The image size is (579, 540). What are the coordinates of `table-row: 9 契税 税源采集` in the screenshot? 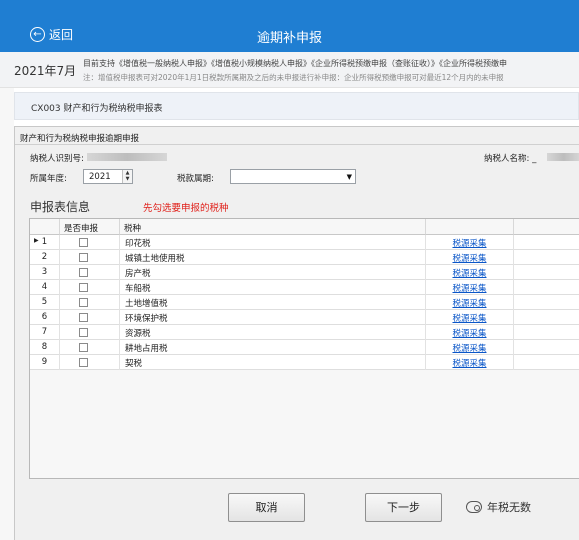 It's located at (304, 362).